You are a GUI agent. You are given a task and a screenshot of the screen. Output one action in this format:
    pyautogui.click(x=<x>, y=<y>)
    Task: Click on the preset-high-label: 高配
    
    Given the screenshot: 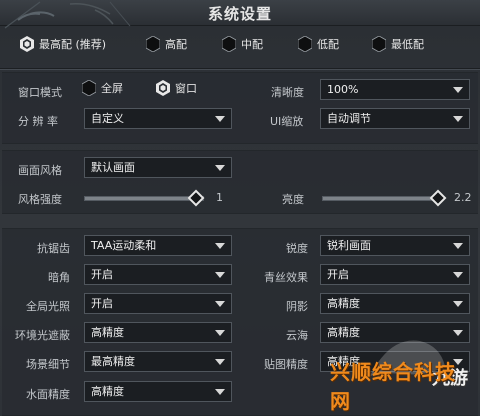 What is the action you would take?
    pyautogui.click(x=176, y=44)
    